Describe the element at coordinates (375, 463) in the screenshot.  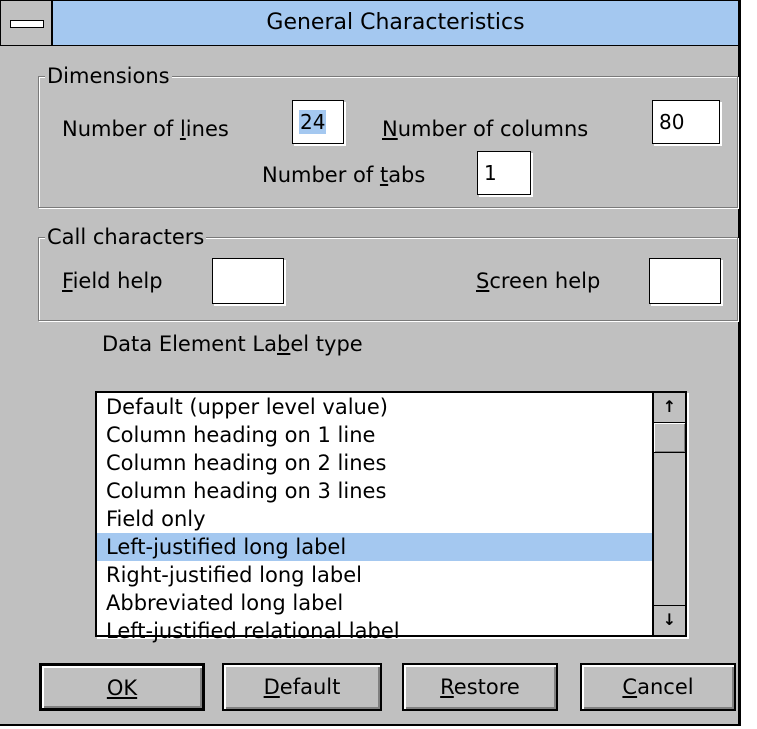
I see `list-item: Column heading on 2 lines` at that location.